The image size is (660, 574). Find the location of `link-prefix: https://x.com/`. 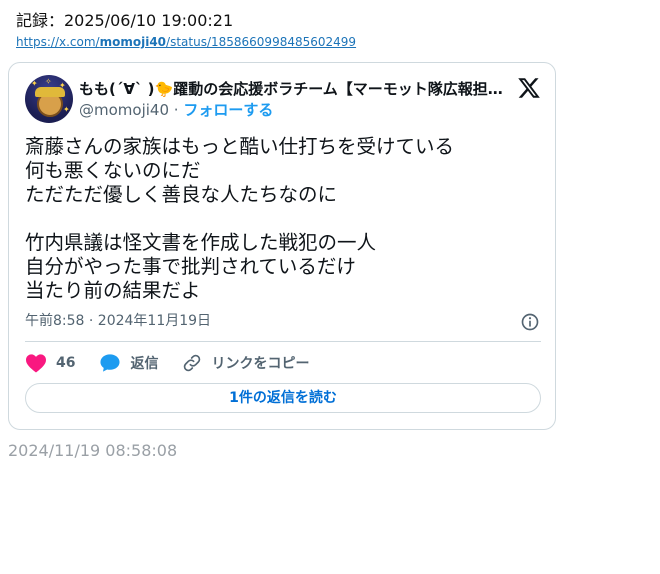

link-prefix: https://x.com/ is located at coordinates (58, 42).